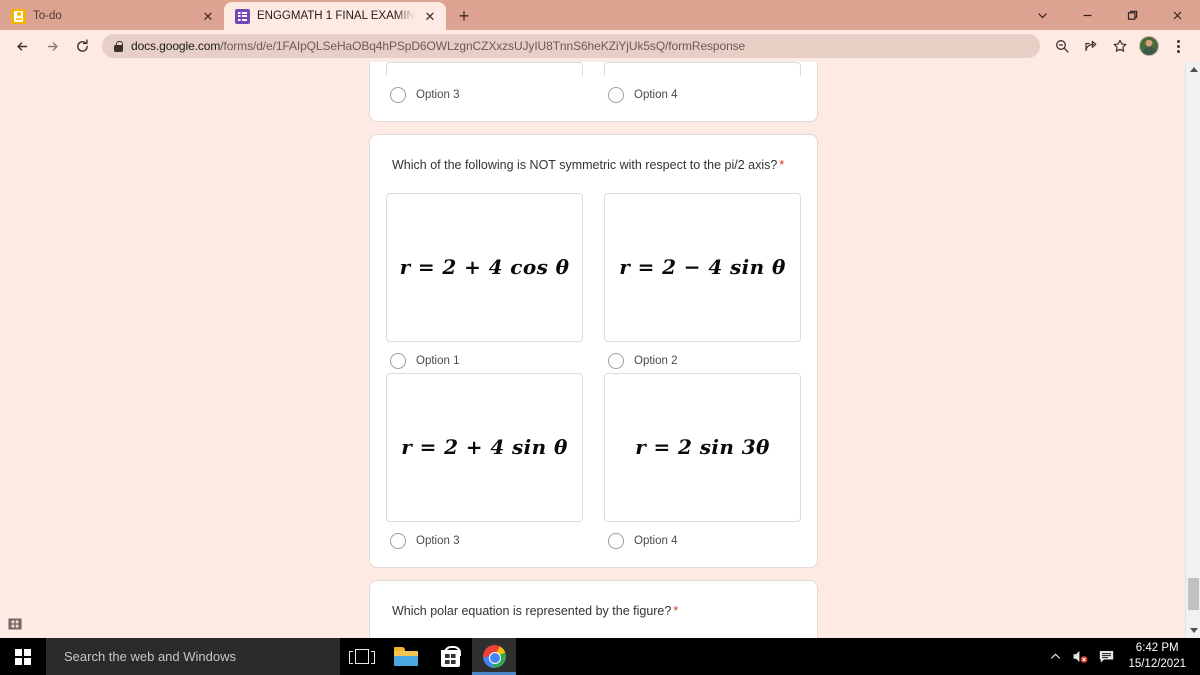  I want to click on option-cell: r = 2 − 4 sin θ Option 2, so click(702, 282).